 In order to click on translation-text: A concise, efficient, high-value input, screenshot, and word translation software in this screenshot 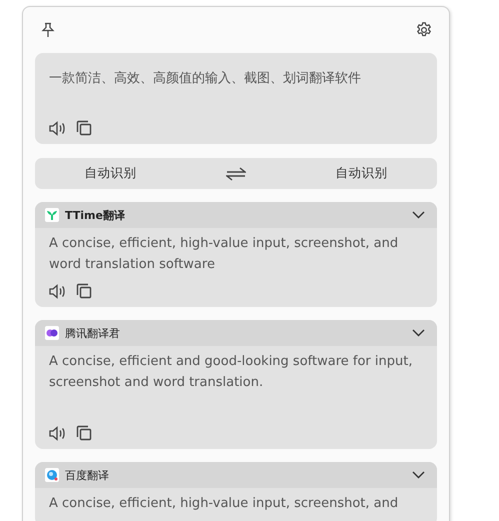, I will do `click(224, 254)`.